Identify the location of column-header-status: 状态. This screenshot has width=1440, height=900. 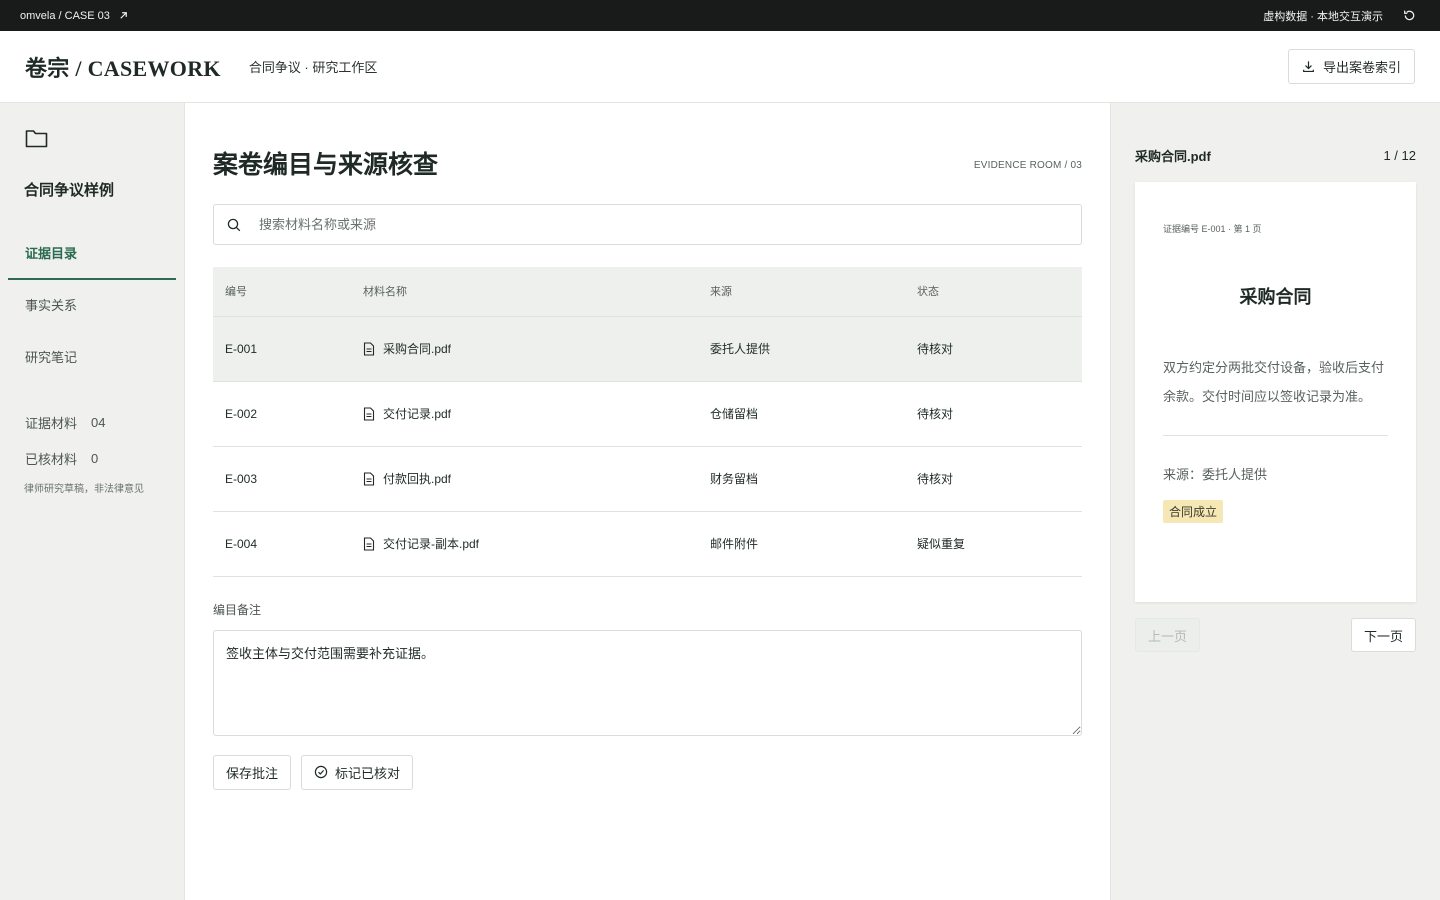
(993, 292).